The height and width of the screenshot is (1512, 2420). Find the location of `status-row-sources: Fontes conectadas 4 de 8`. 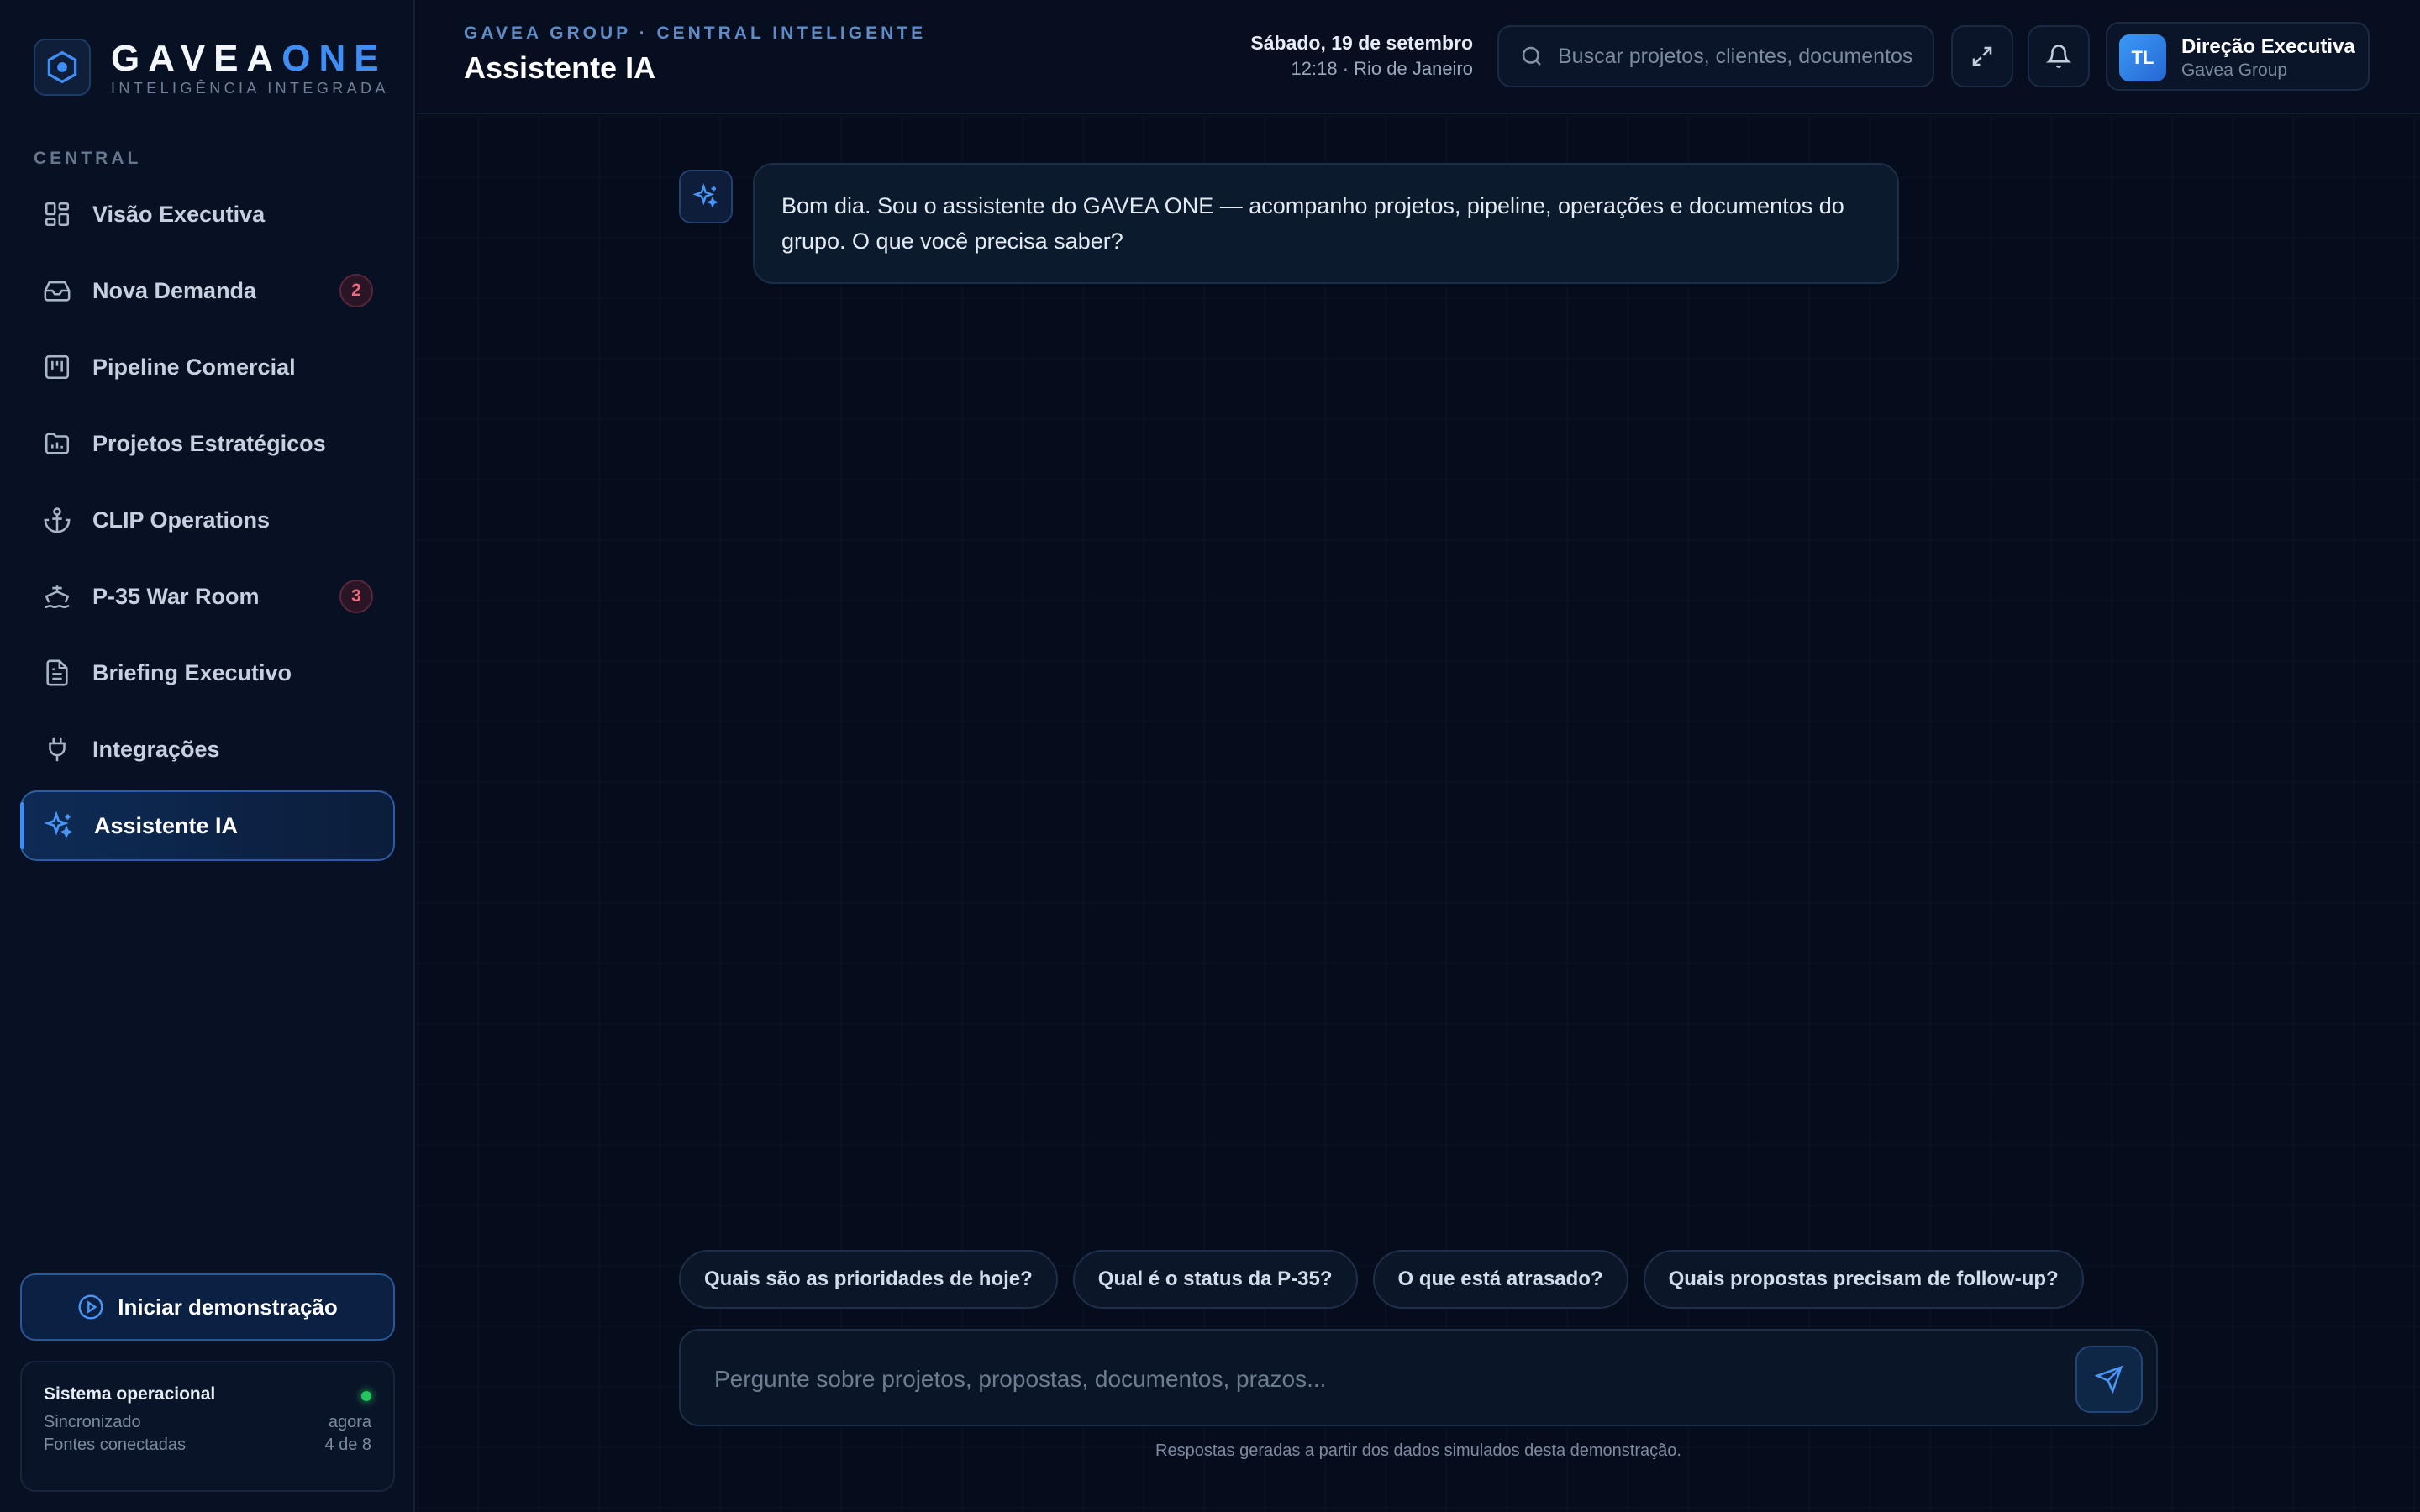

status-row-sources: Fontes conectadas 4 de 8 is located at coordinates (207, 1445).